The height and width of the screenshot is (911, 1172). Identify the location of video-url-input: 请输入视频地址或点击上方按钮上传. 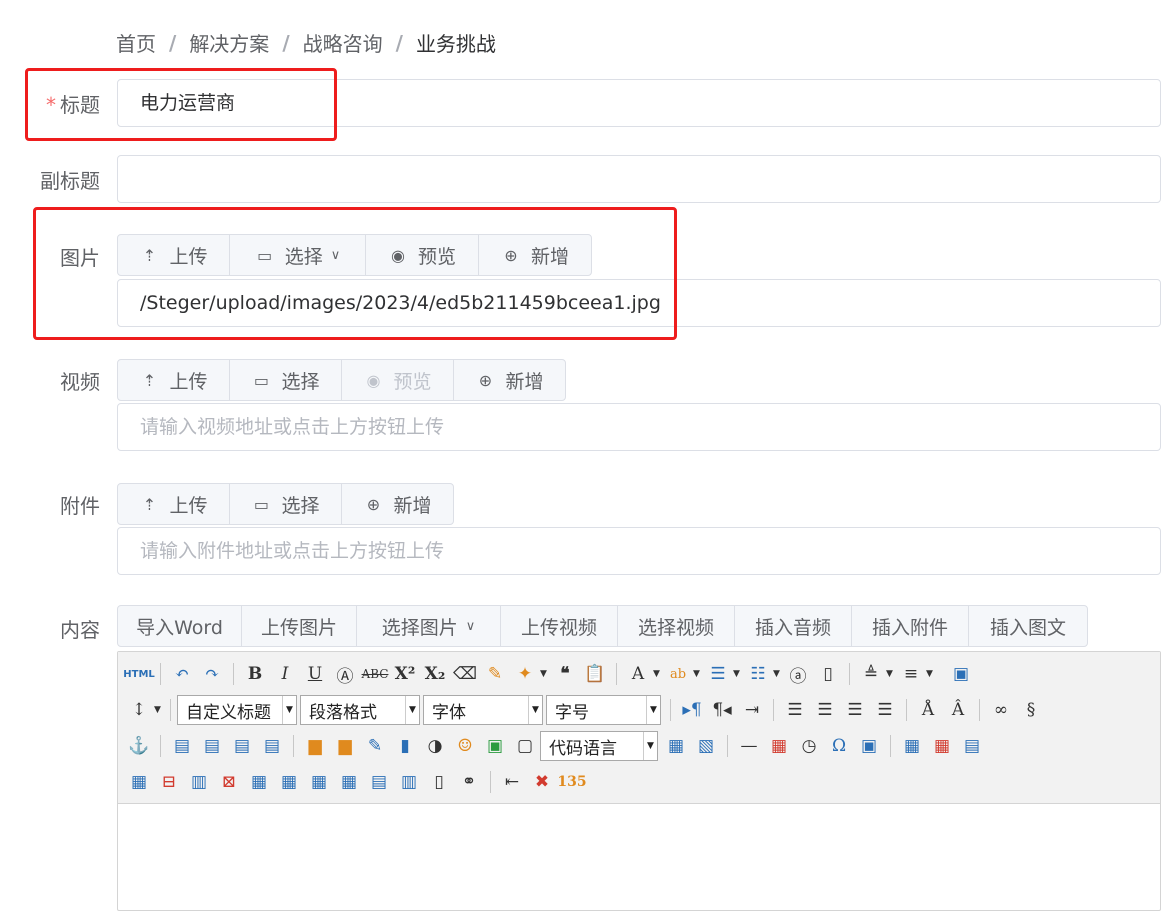
(639, 427).